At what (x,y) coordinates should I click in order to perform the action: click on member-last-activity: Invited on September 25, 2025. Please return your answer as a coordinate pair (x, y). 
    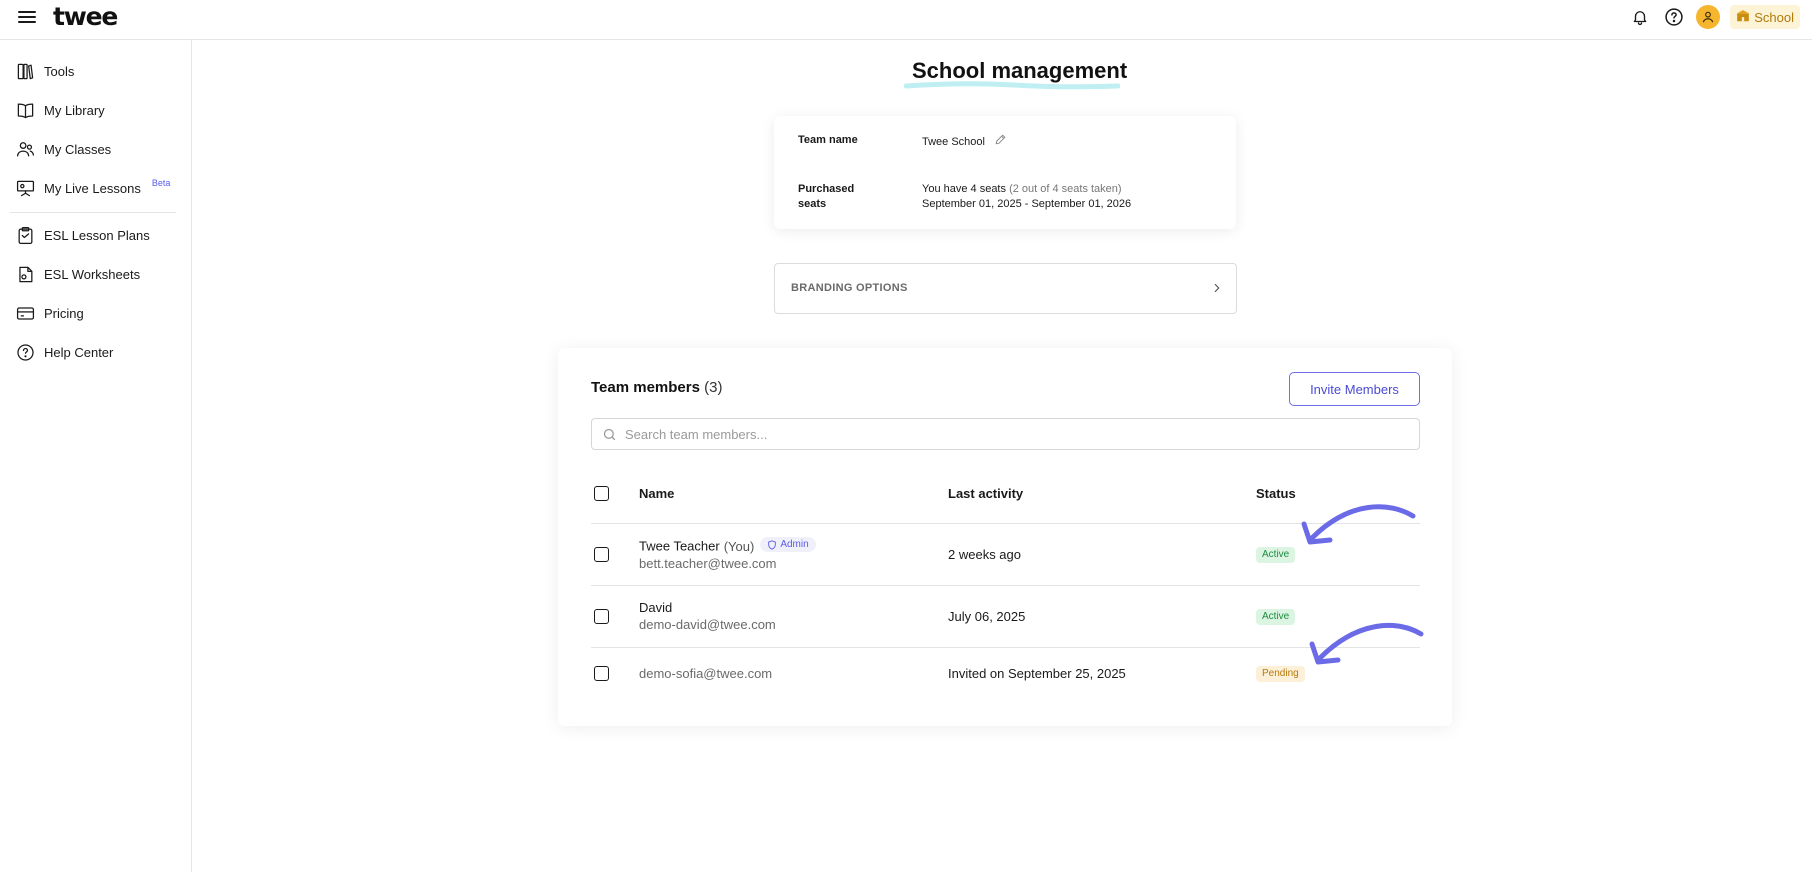
    Looking at the image, I should click on (1037, 673).